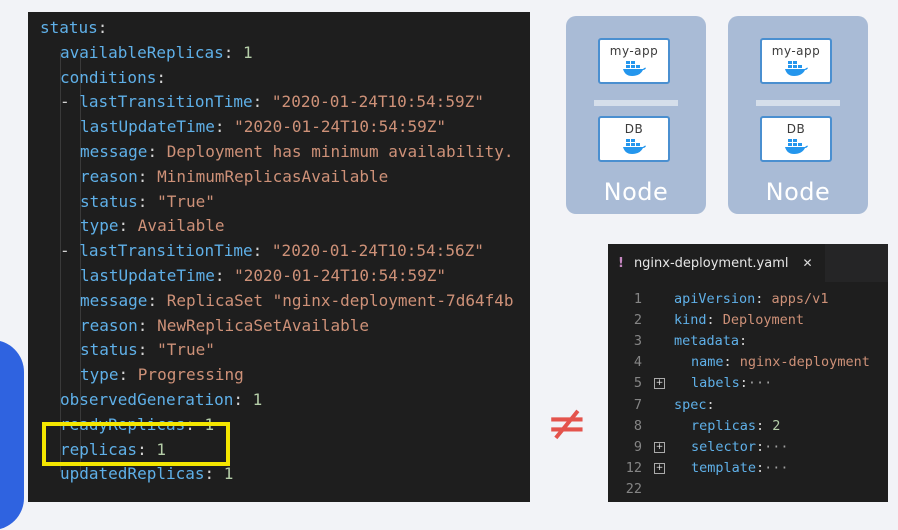 The height and width of the screenshot is (530, 898). What do you see at coordinates (114, 151) in the screenshot?
I see `yaml-key: message` at bounding box center [114, 151].